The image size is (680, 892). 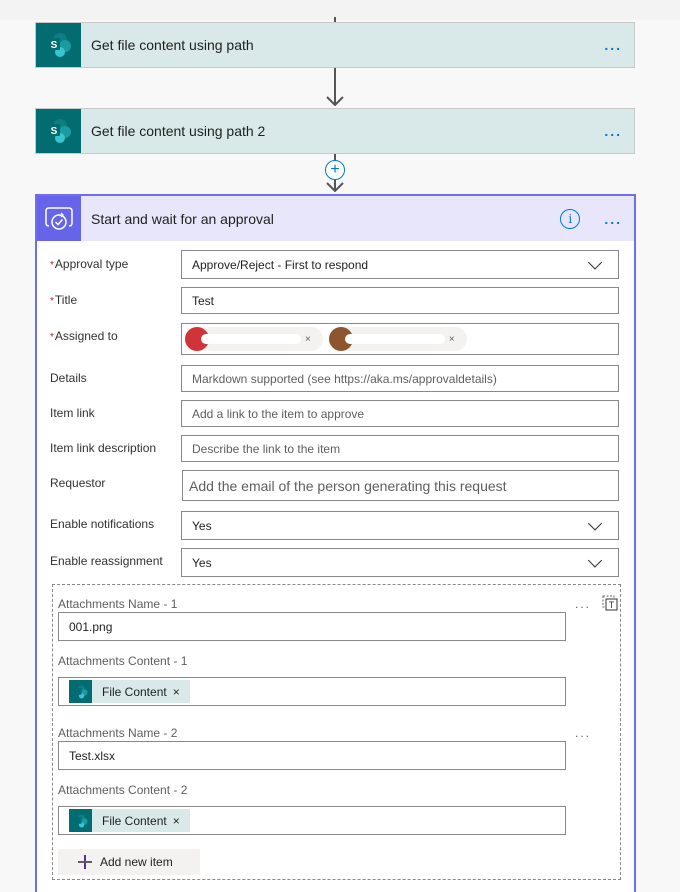 I want to click on approval-icon, so click(x=59, y=218).